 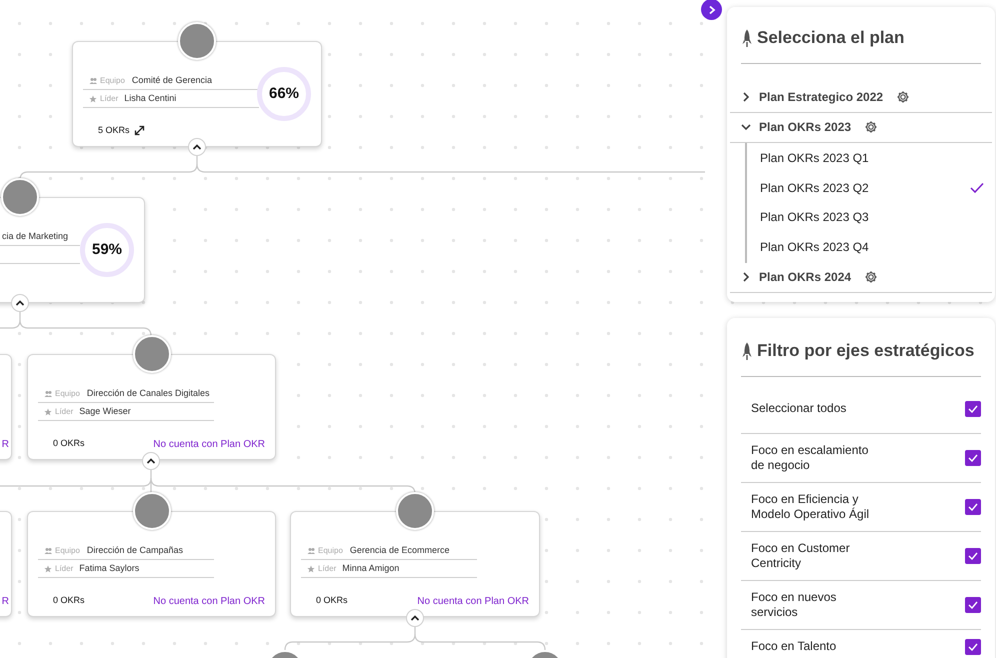 I want to click on collapse-panel-button, so click(x=711, y=10).